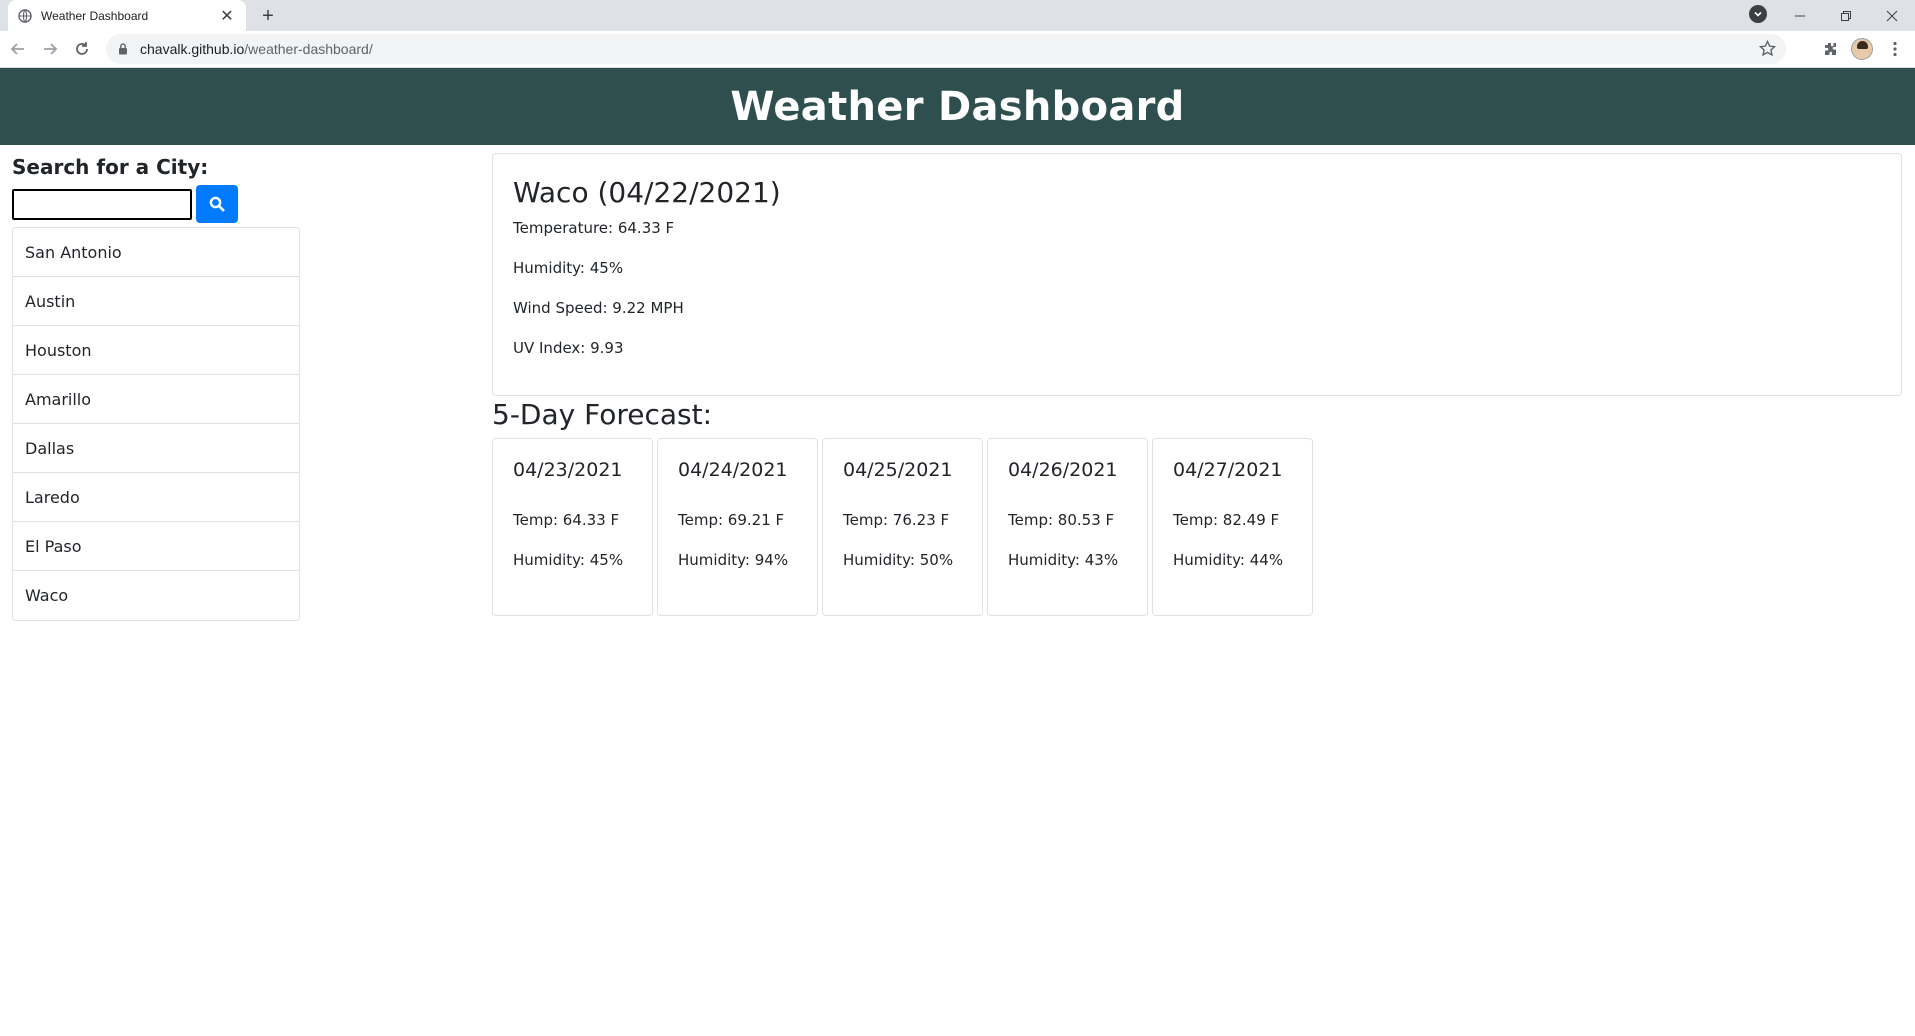  Describe the element at coordinates (568, 268) in the screenshot. I see `current-humidity: Humidity: 45%` at that location.